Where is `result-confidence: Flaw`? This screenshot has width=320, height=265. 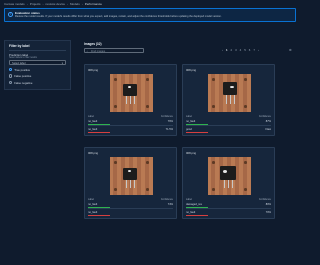 result-confidence: Flaw is located at coordinates (268, 129).